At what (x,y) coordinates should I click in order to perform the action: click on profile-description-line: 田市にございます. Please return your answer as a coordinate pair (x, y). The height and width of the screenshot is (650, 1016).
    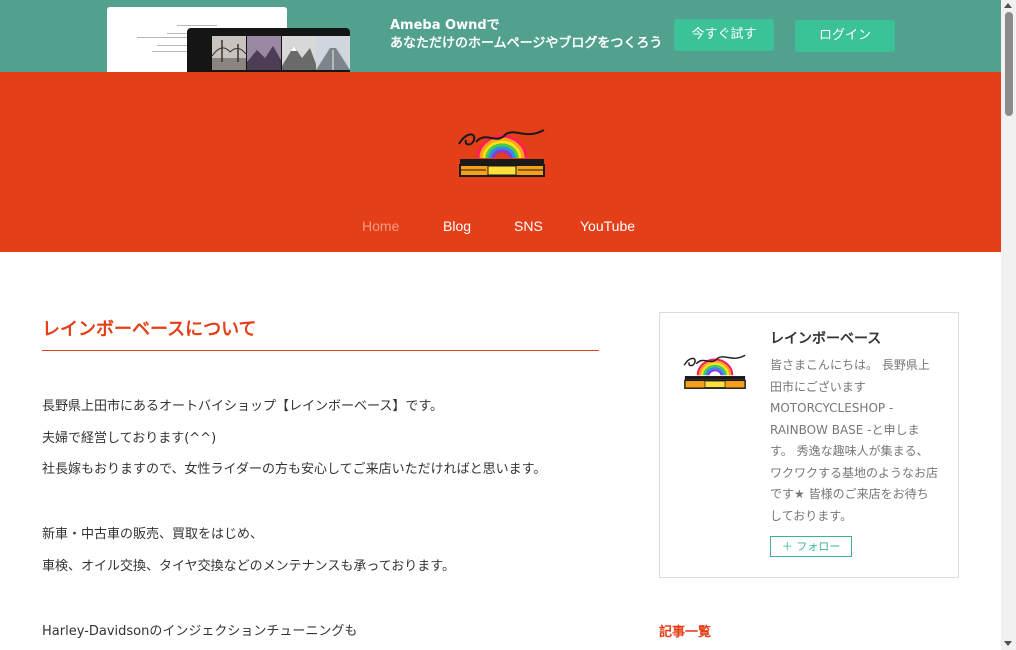
    Looking at the image, I should click on (818, 386).